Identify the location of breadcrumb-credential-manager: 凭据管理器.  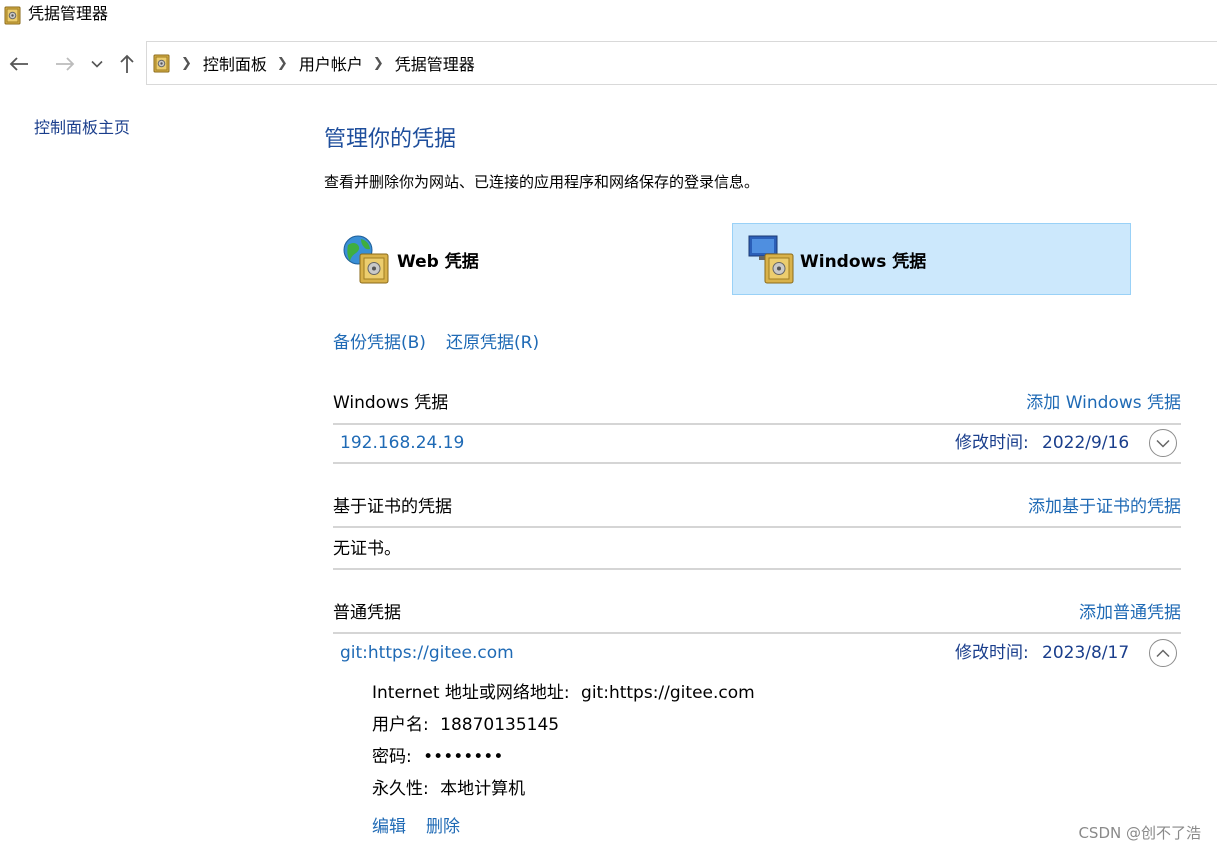
(435, 63).